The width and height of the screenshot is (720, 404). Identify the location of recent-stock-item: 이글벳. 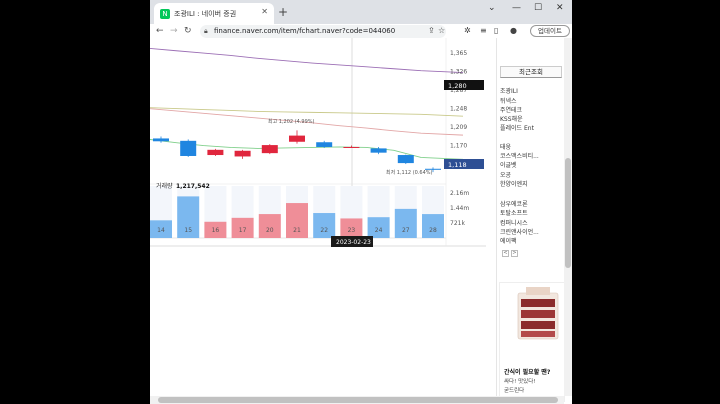
(508, 164).